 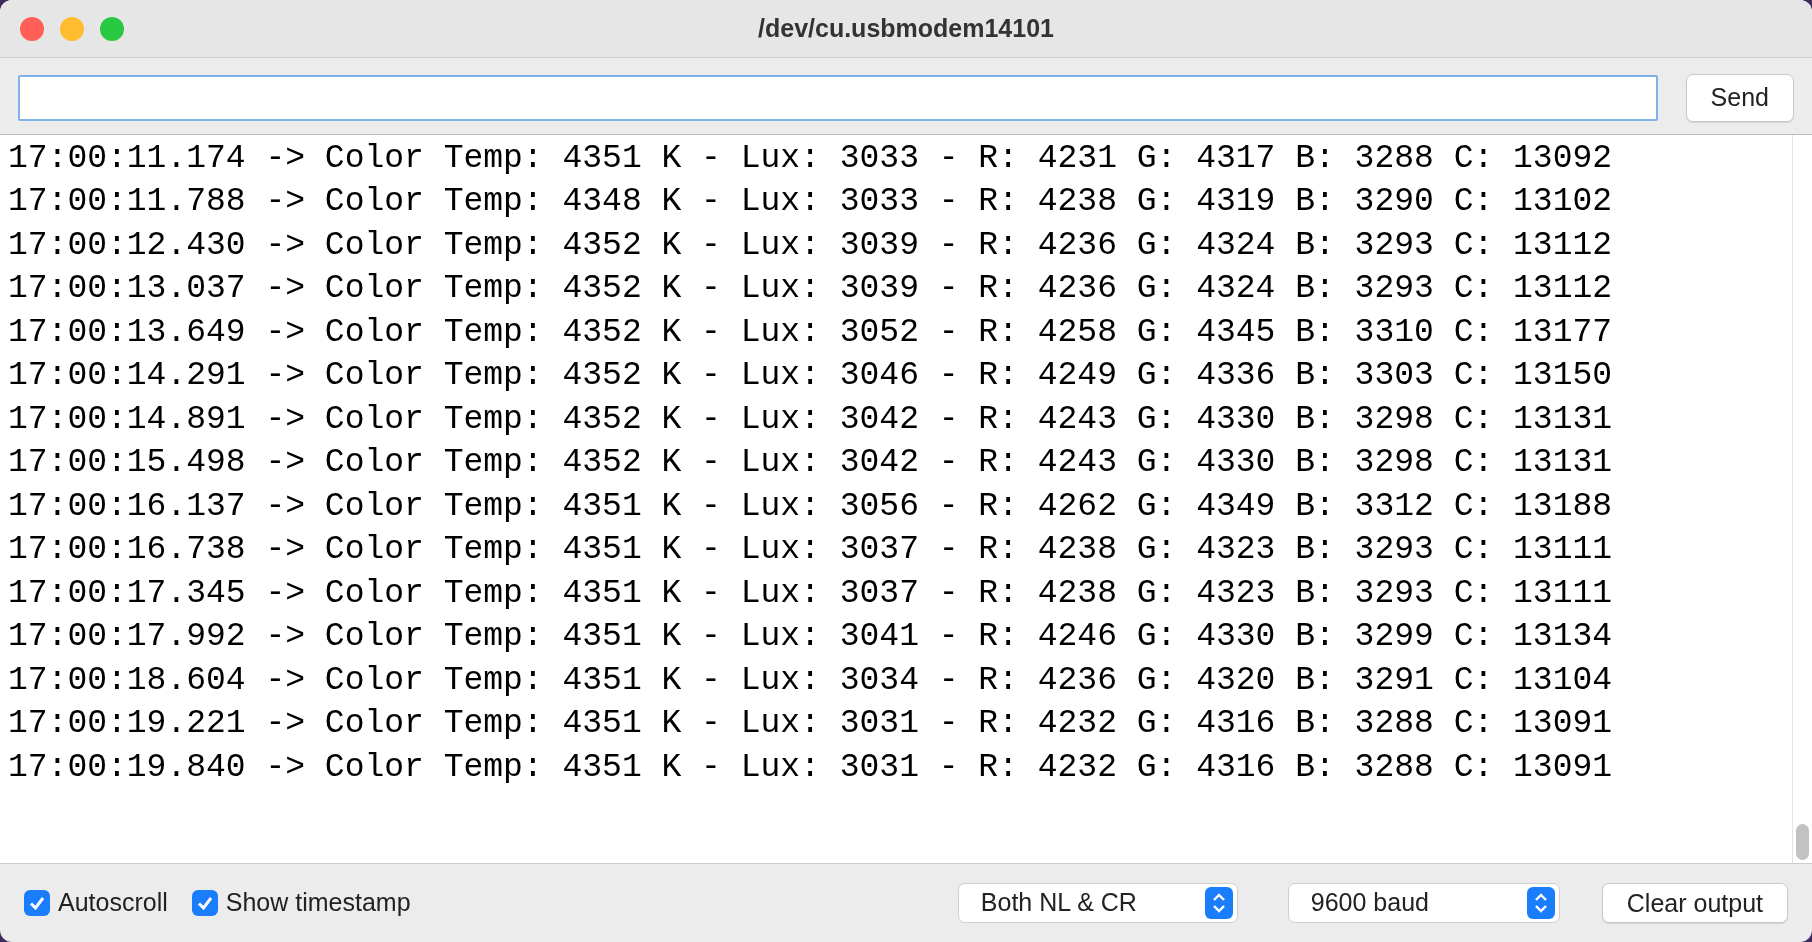 I want to click on serial-output-line: 17:00:18.604 -> Color Temp: 4351 K - Lux: 3034 - R: 4236 G: 4320 B: 3291 C: 13104, so click(x=810, y=680).